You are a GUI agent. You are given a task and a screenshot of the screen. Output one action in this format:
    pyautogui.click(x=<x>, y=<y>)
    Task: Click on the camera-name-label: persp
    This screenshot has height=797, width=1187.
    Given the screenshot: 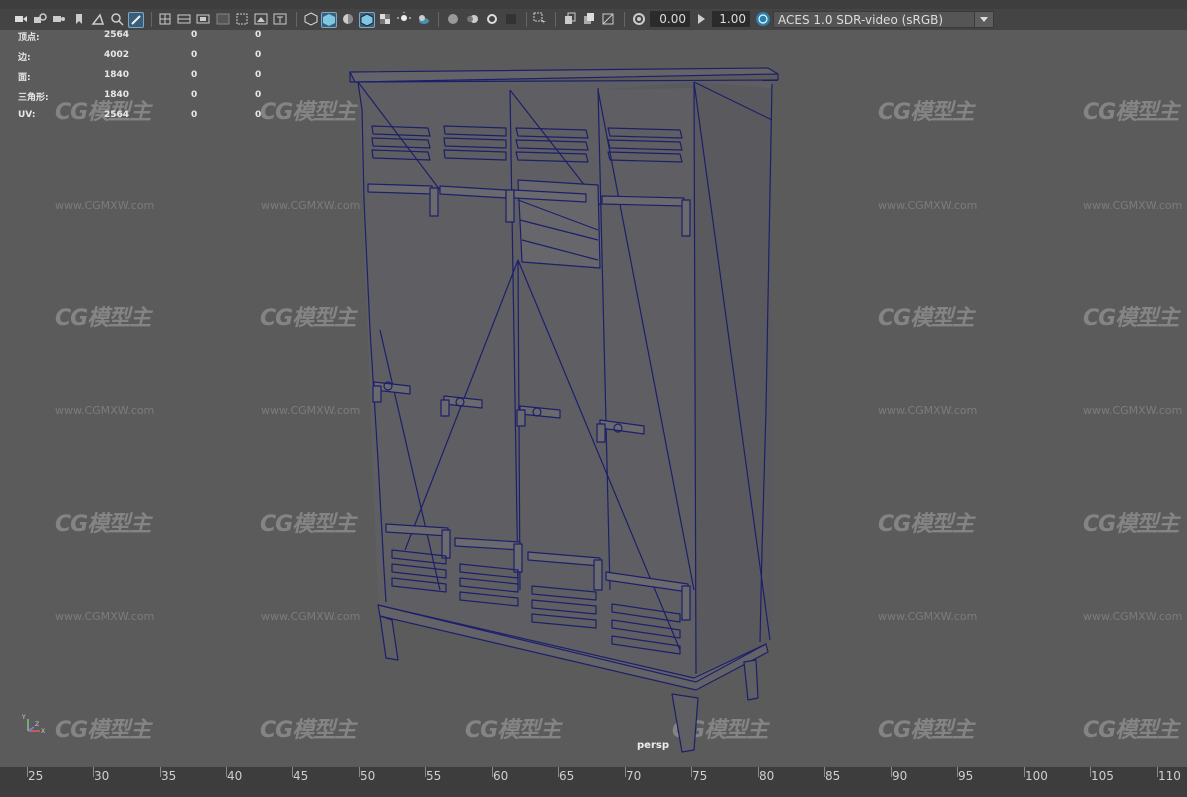 What is the action you would take?
    pyautogui.click(x=653, y=745)
    